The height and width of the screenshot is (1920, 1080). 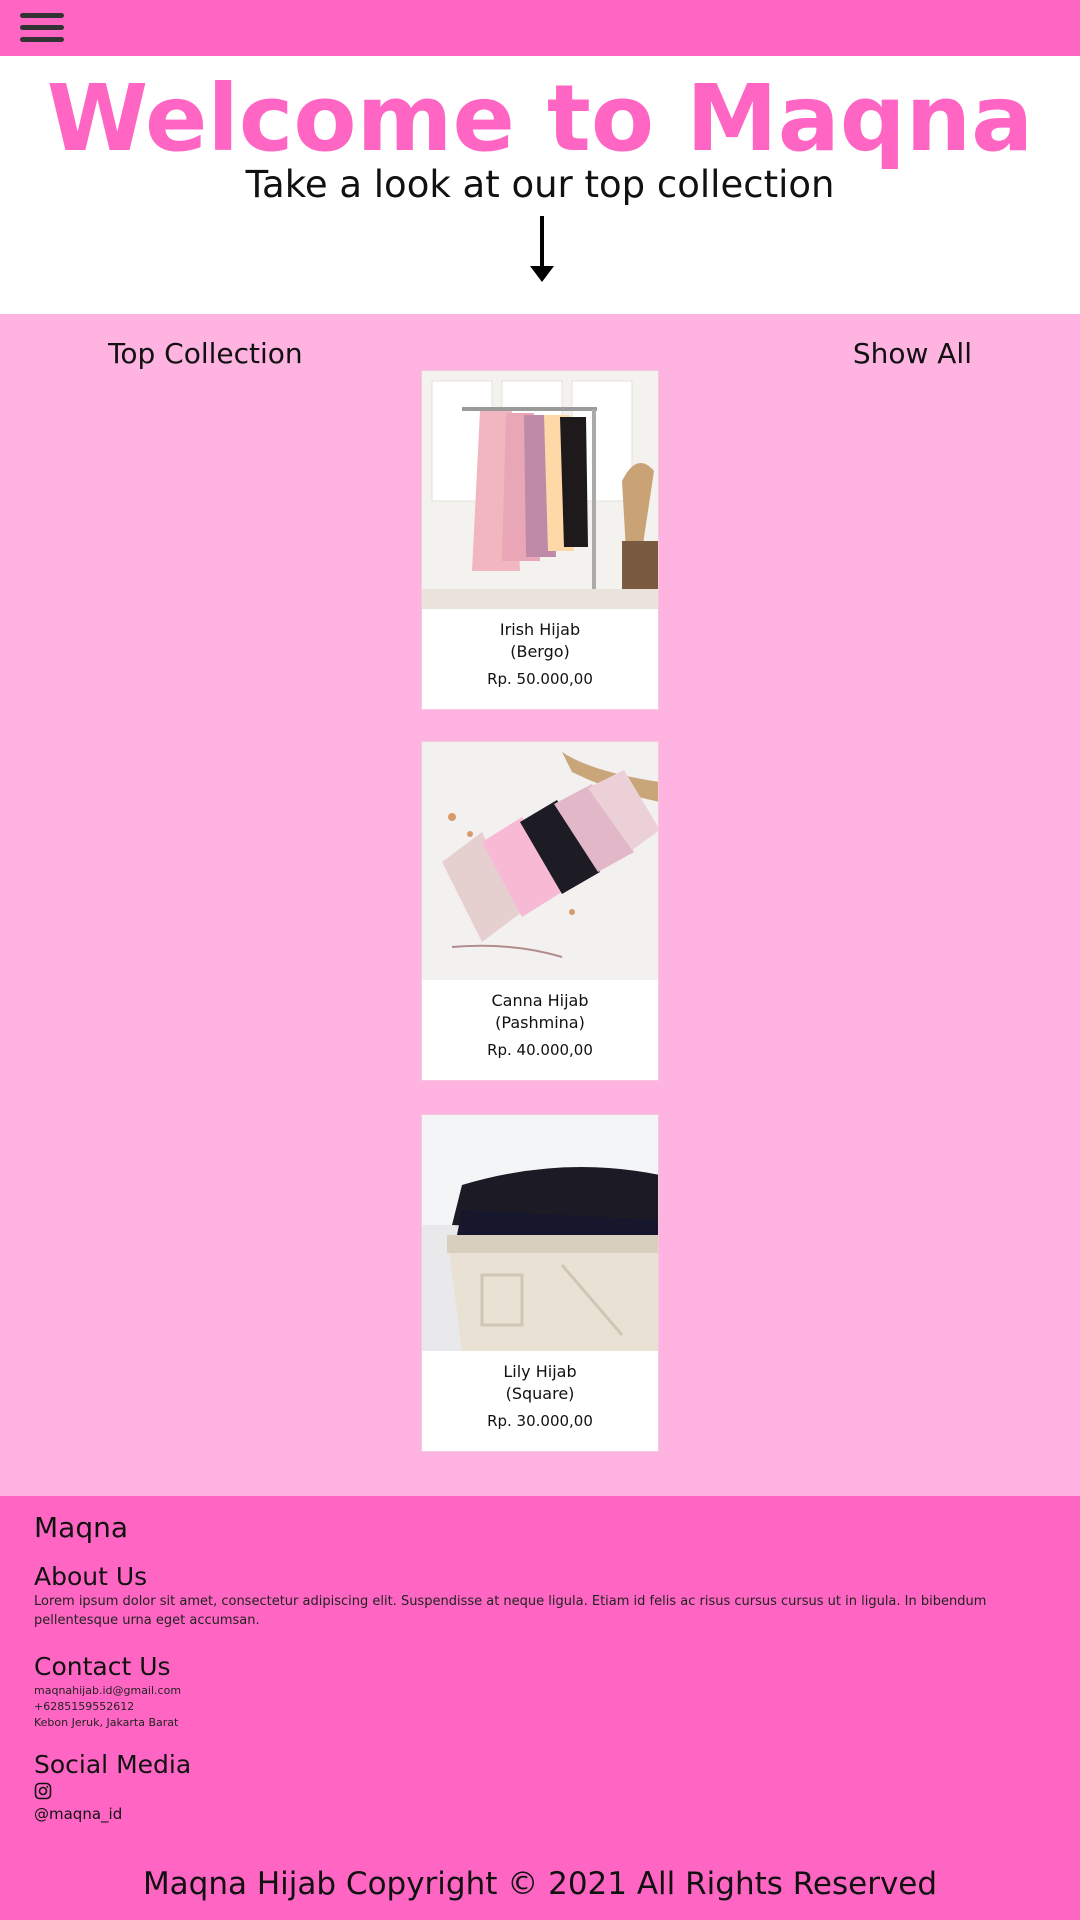 What do you see at coordinates (42, 28) in the screenshot?
I see `hamburger-menu-icon` at bounding box center [42, 28].